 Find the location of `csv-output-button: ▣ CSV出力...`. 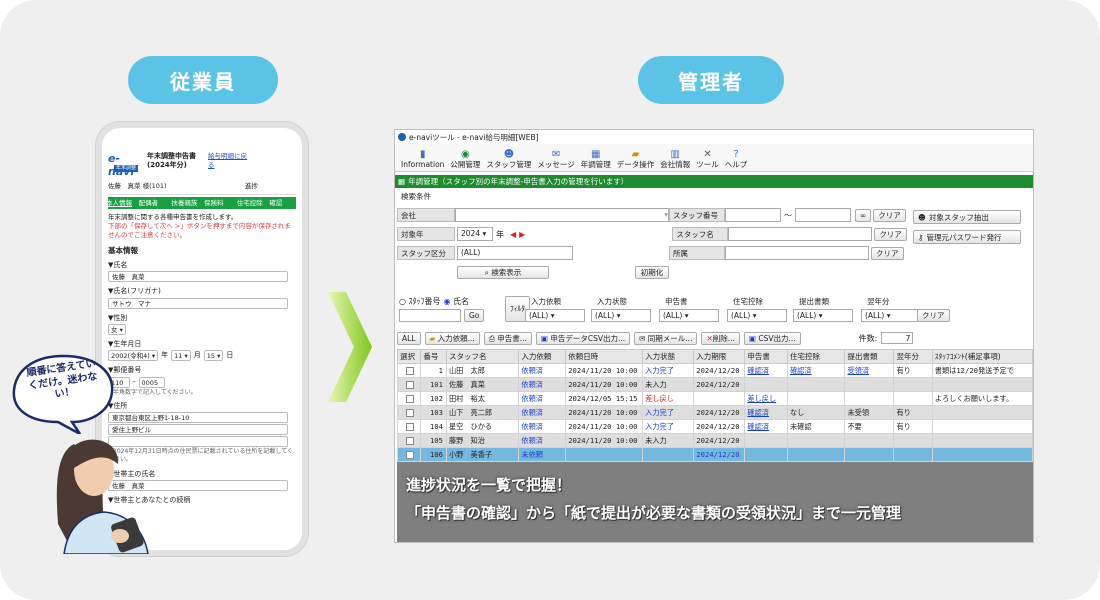

csv-output-button: ▣ CSV出力... is located at coordinates (772, 338).